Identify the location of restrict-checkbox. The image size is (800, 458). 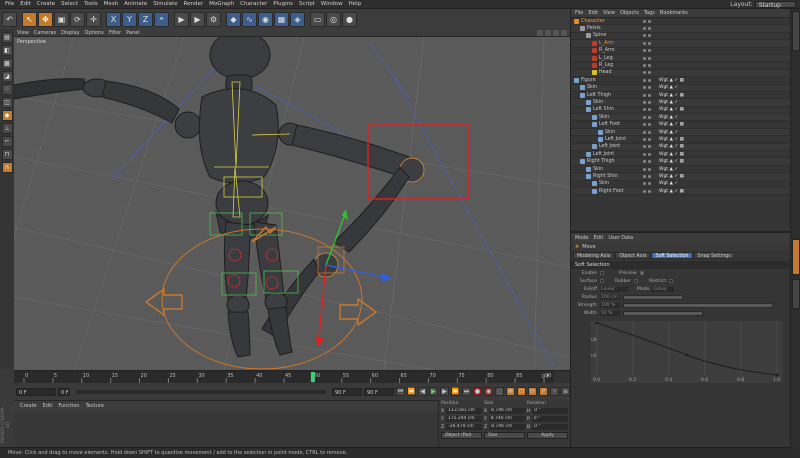
(671, 281).